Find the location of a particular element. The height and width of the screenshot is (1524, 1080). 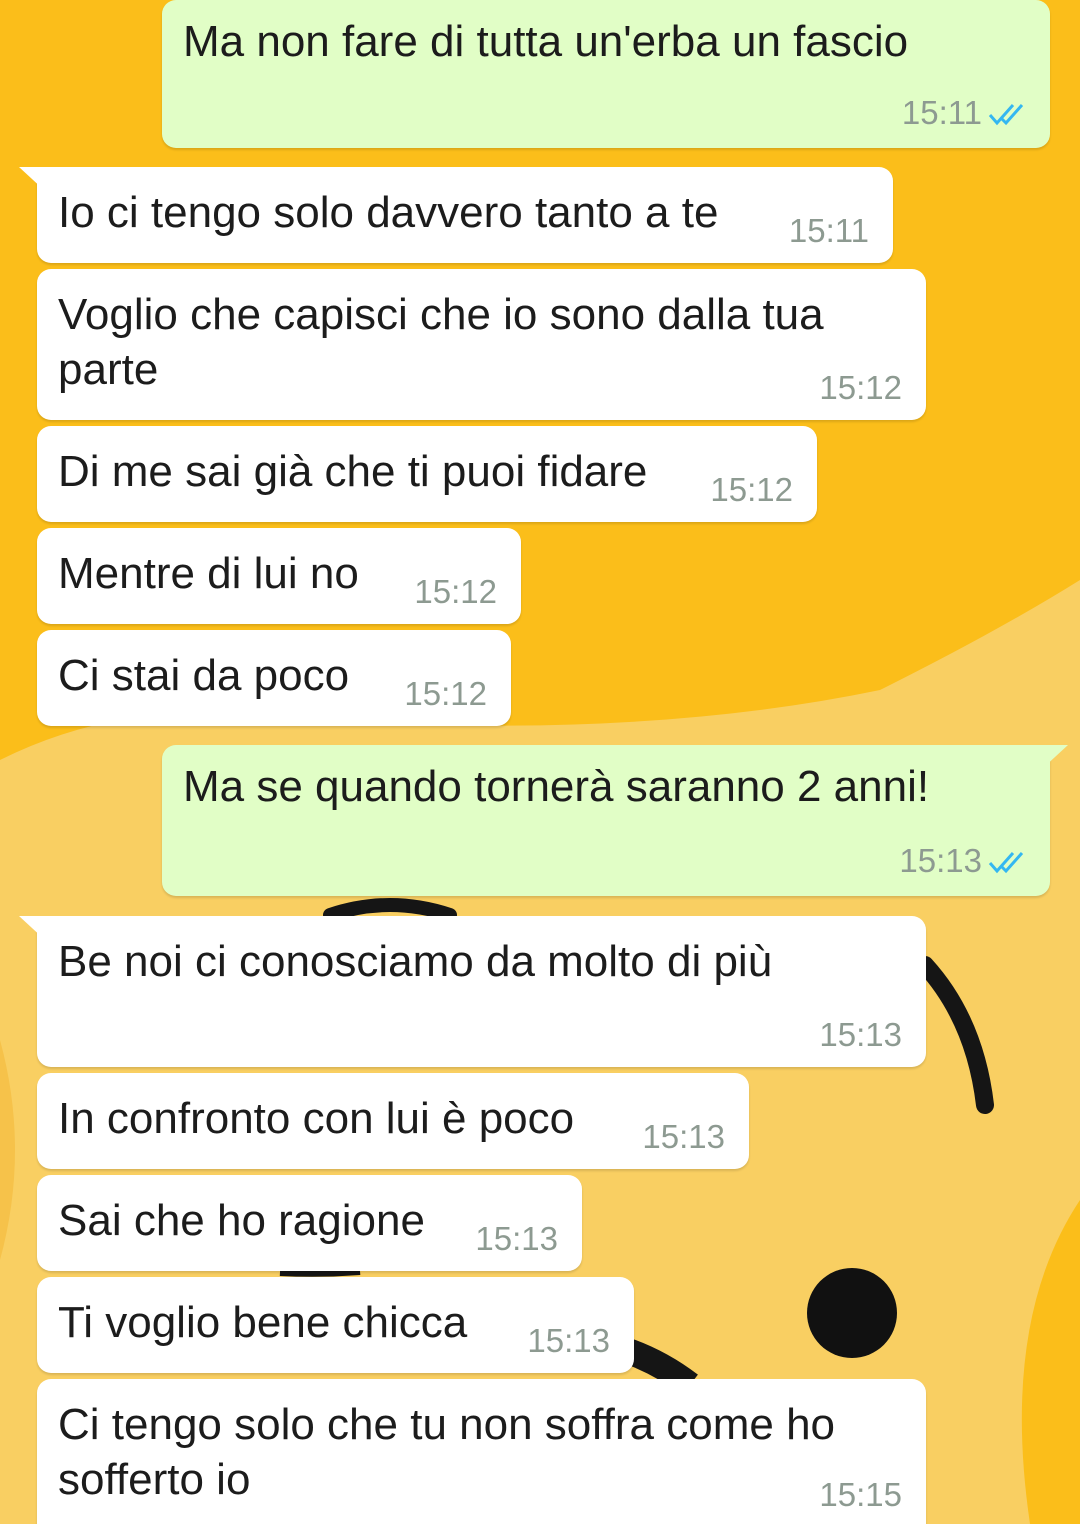

message-text: Io ci tengo solo davvero tanto a te is located at coordinates (388, 212).